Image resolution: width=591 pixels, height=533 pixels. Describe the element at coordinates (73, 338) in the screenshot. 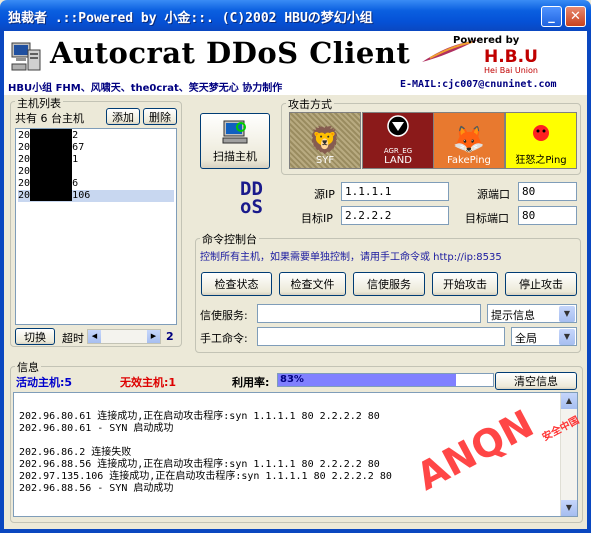

I see `timeout-label: 超时` at that location.